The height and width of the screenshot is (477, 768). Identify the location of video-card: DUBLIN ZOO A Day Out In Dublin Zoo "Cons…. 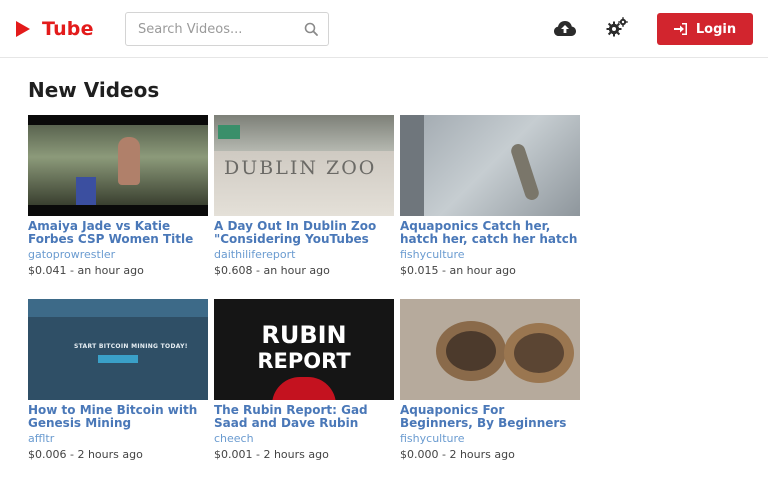
(304, 196).